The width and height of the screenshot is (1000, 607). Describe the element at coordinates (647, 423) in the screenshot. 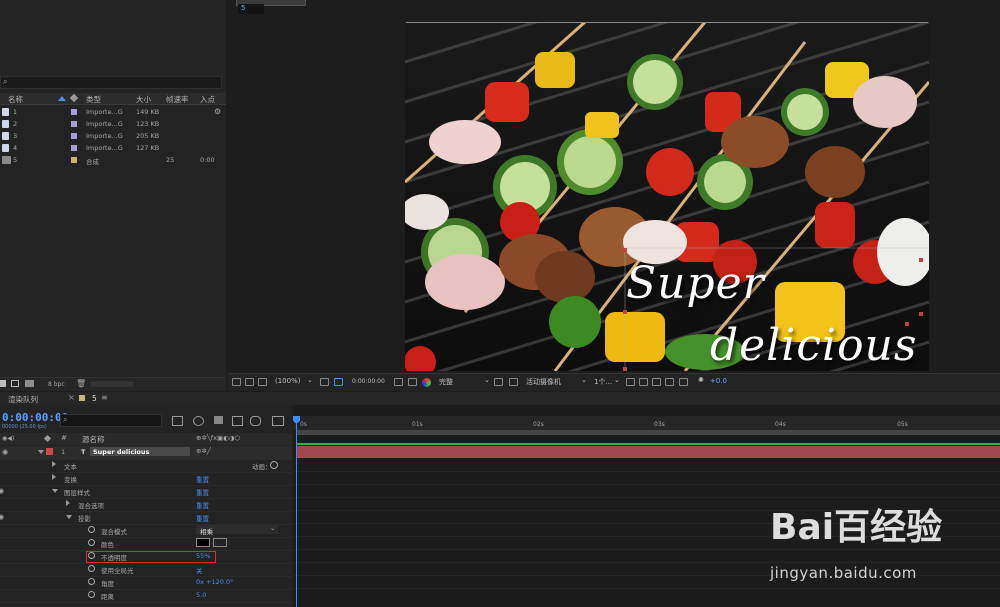

I see `time-ruler: 0s 01s 02s 03s 04s 05s` at that location.